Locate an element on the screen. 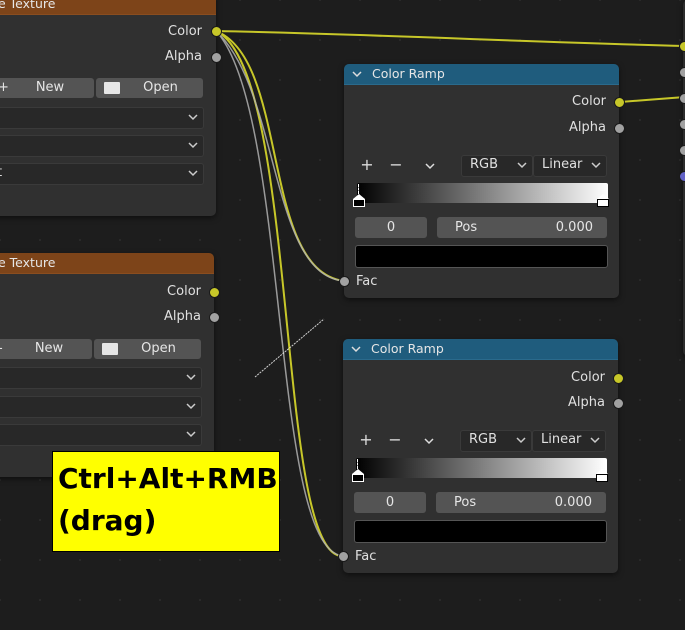  new-image-button: - New is located at coordinates (46, 349).